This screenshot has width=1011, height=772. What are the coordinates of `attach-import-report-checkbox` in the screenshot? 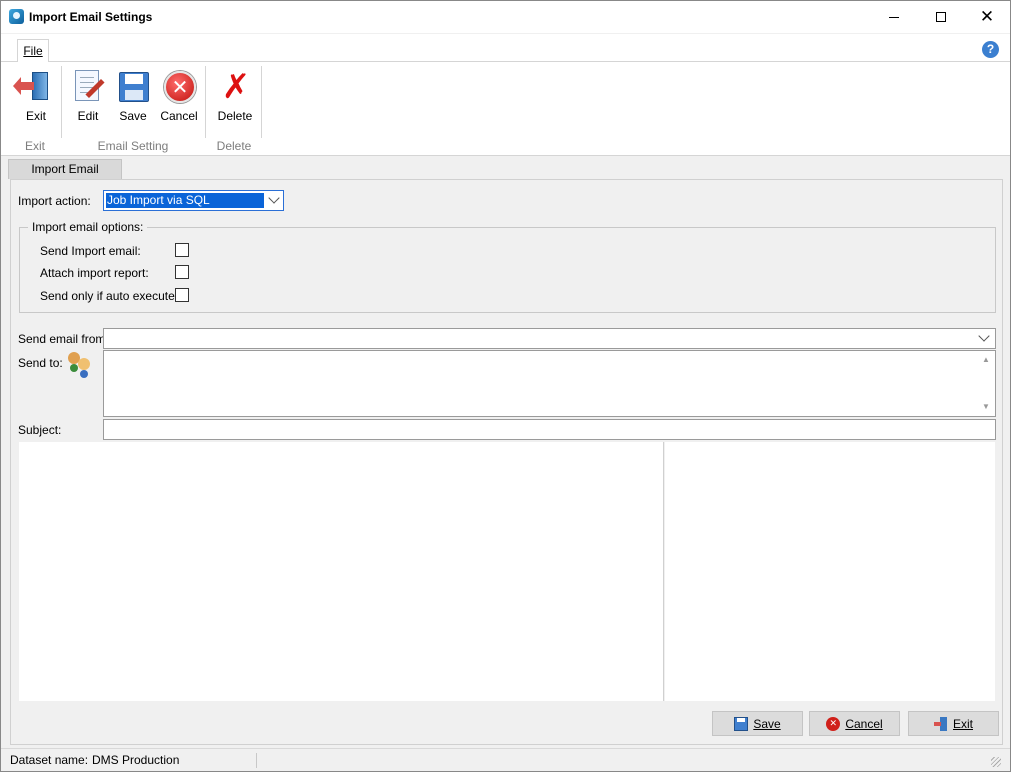 It's located at (182, 272).